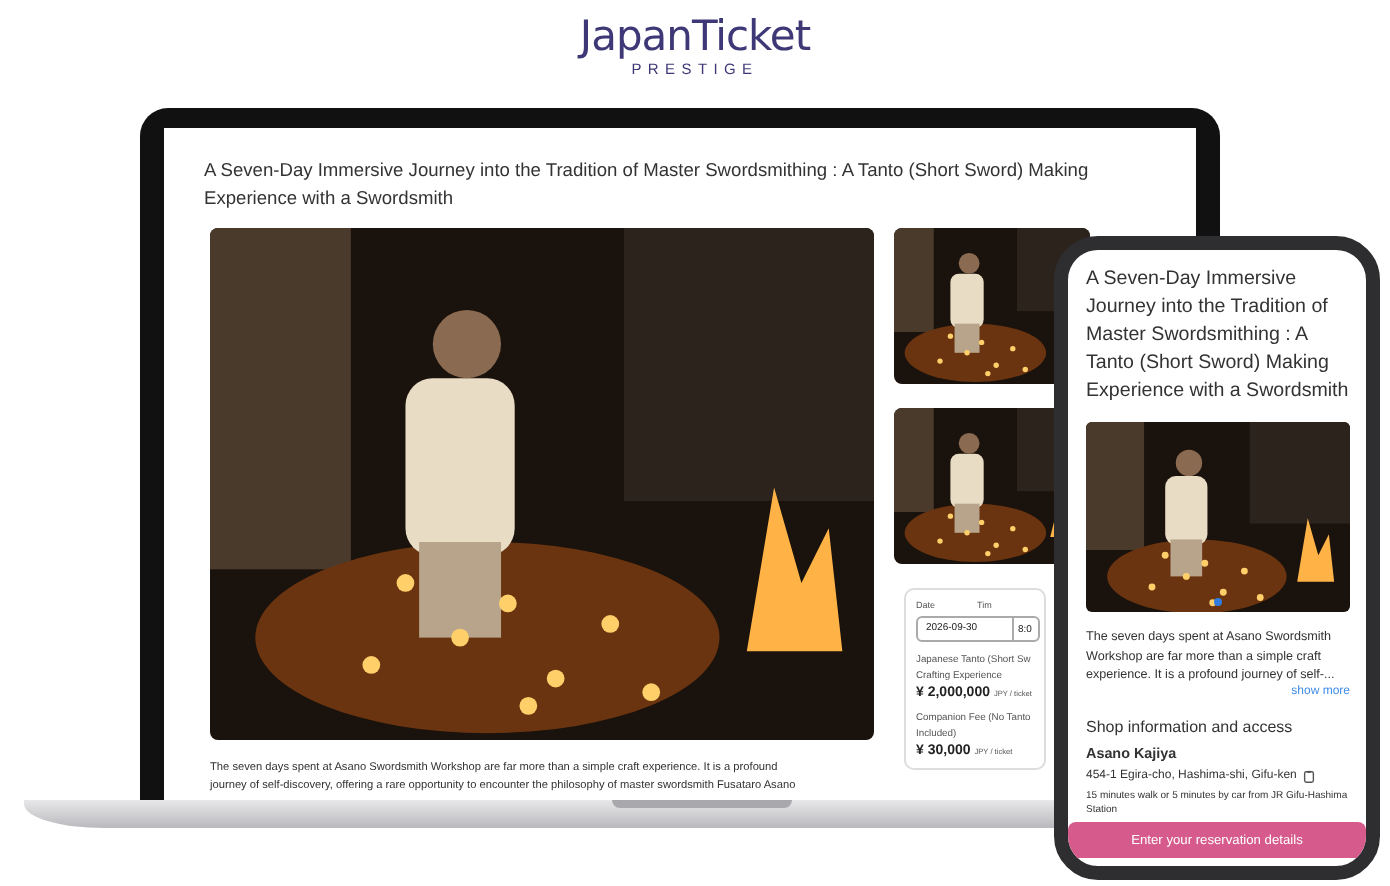 The width and height of the screenshot is (1390, 886). I want to click on section-heading: Shop information and access, so click(1190, 726).